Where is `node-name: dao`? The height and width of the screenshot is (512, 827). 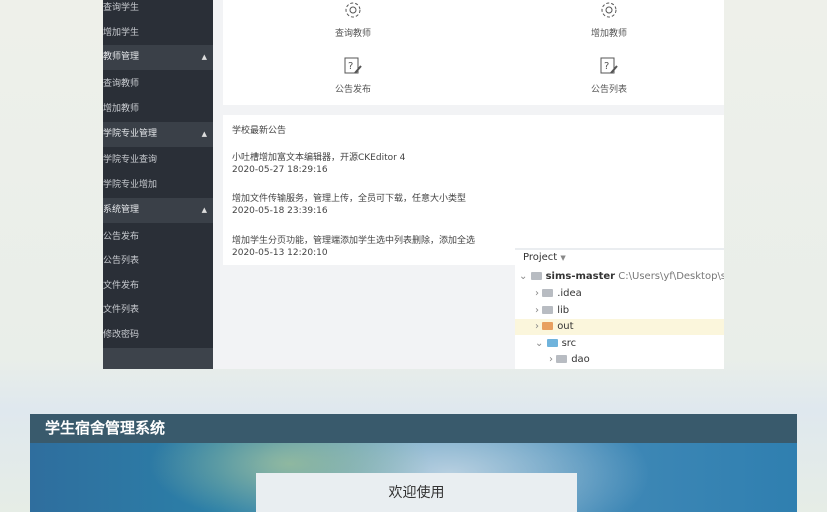 node-name: dao is located at coordinates (580, 359).